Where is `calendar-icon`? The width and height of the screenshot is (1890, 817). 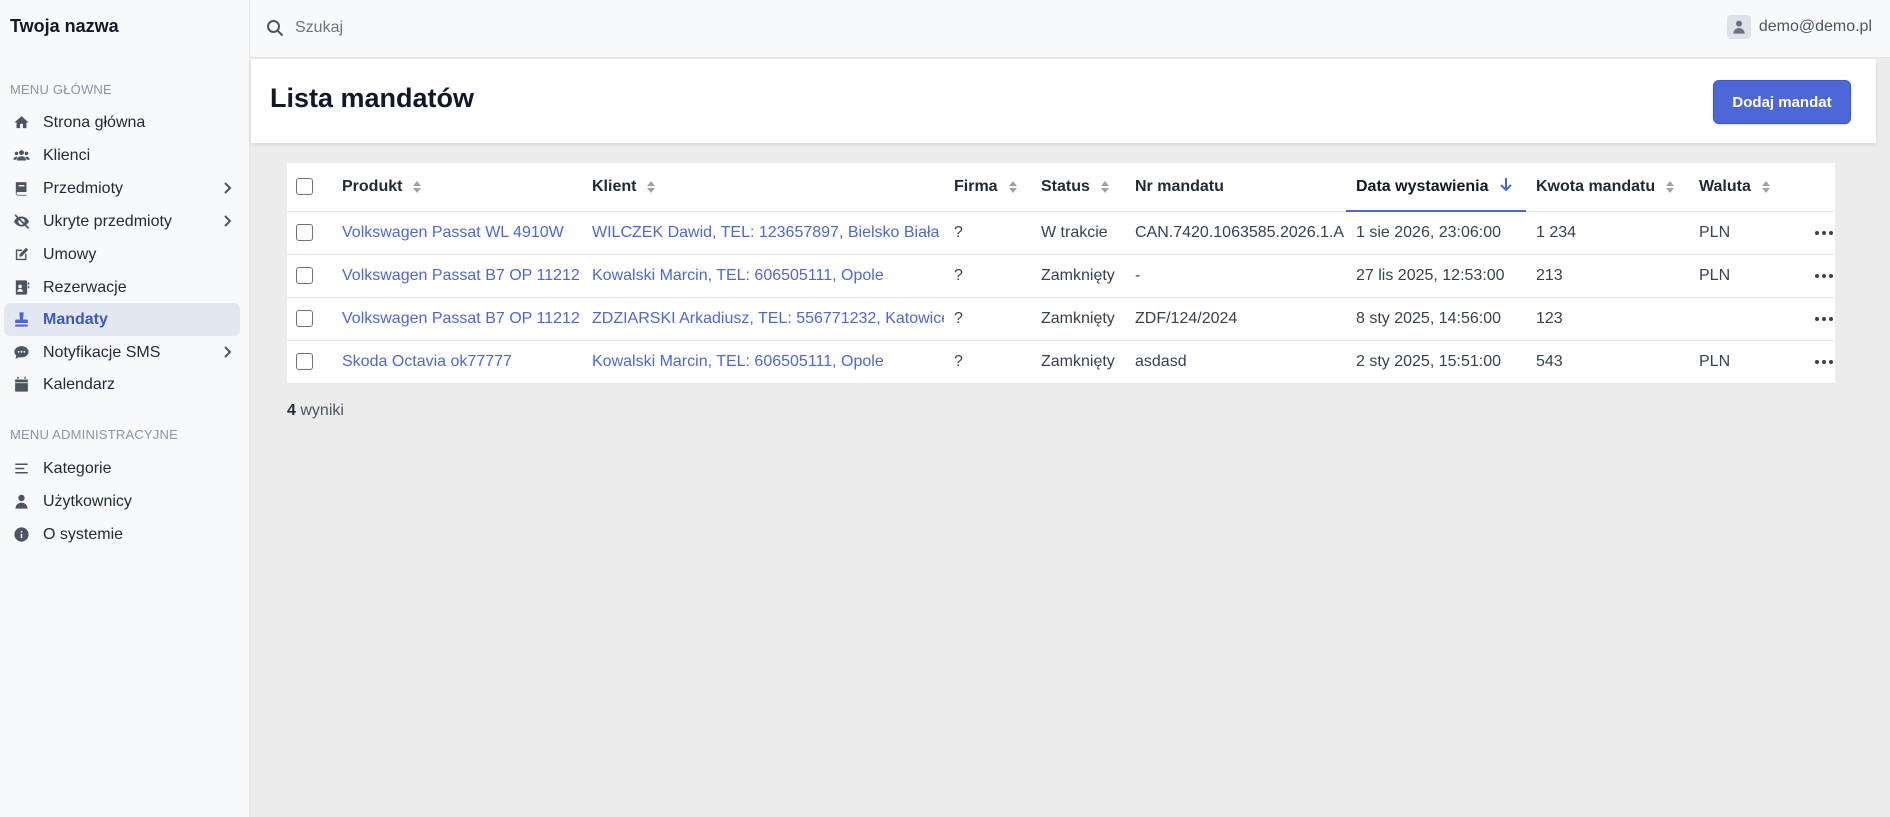 calendar-icon is located at coordinates (21, 385).